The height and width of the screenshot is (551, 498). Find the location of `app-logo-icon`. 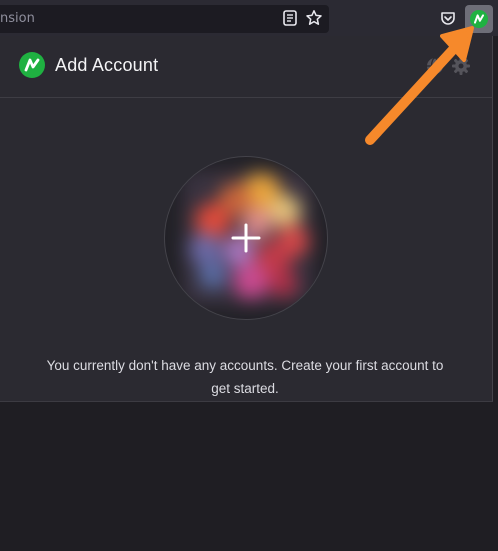

app-logo-icon is located at coordinates (32, 65).